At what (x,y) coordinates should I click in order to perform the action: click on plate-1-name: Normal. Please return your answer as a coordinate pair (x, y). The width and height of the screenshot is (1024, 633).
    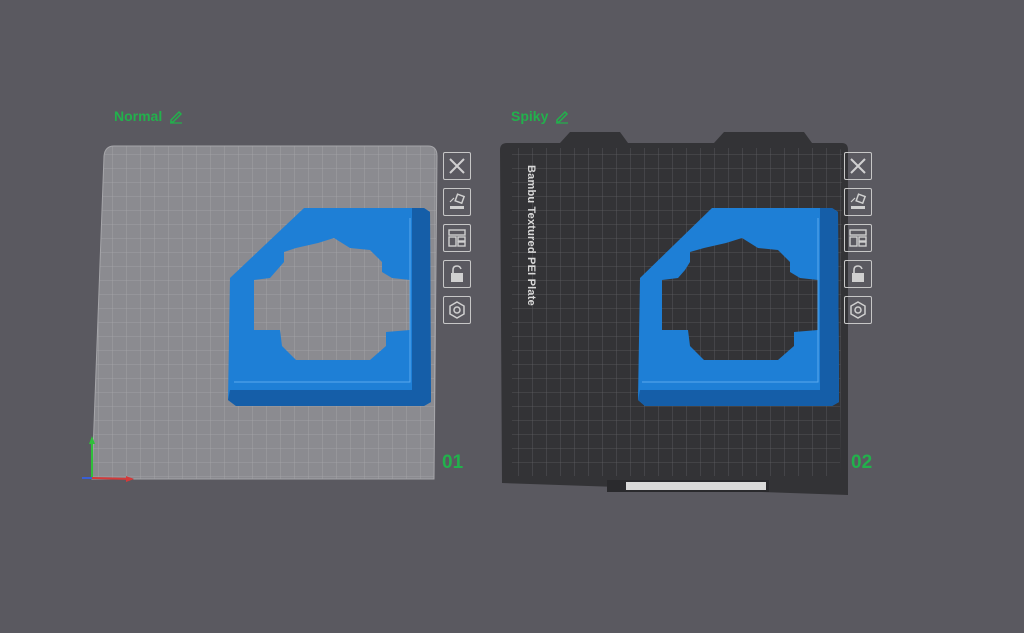
    Looking at the image, I should click on (149, 116).